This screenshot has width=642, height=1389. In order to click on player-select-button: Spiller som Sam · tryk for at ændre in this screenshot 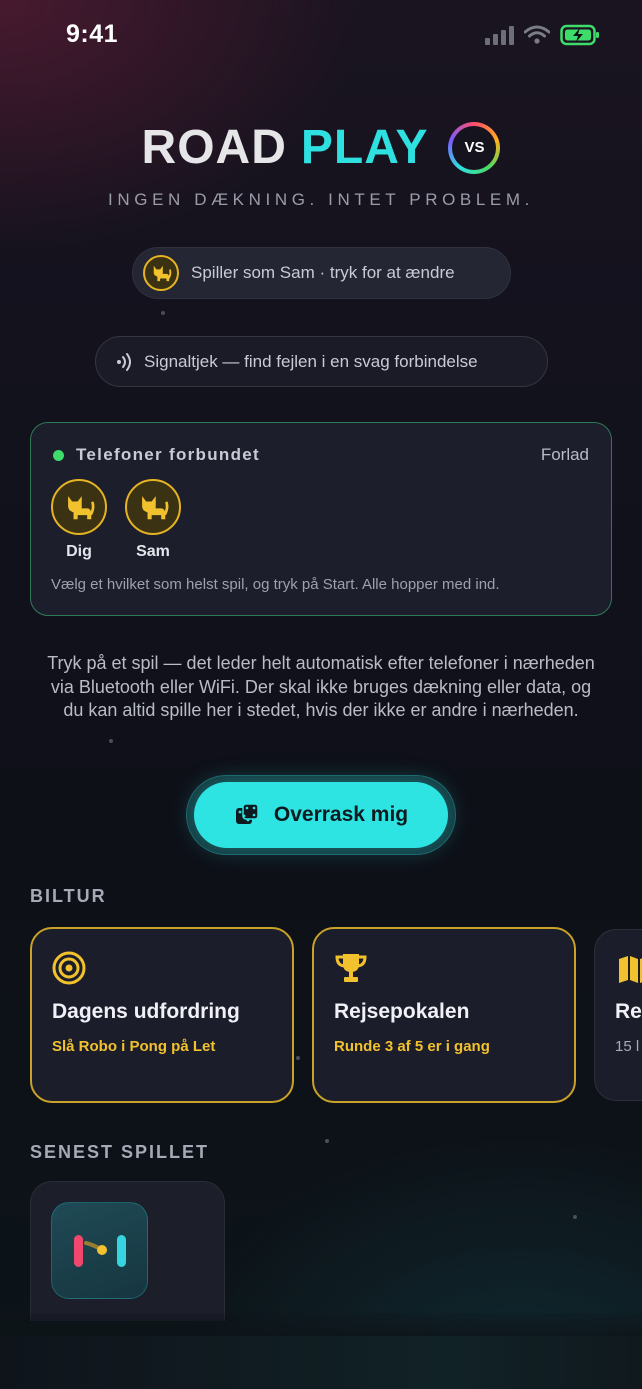, I will do `click(321, 273)`.